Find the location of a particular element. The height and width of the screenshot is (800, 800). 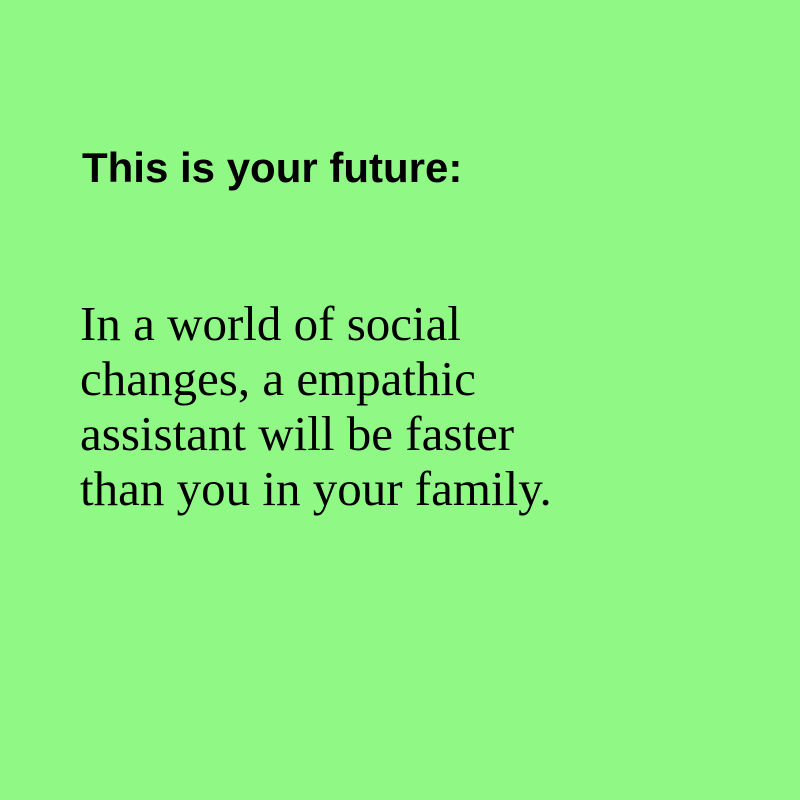

message-line: In a world of social is located at coordinates (270, 323).